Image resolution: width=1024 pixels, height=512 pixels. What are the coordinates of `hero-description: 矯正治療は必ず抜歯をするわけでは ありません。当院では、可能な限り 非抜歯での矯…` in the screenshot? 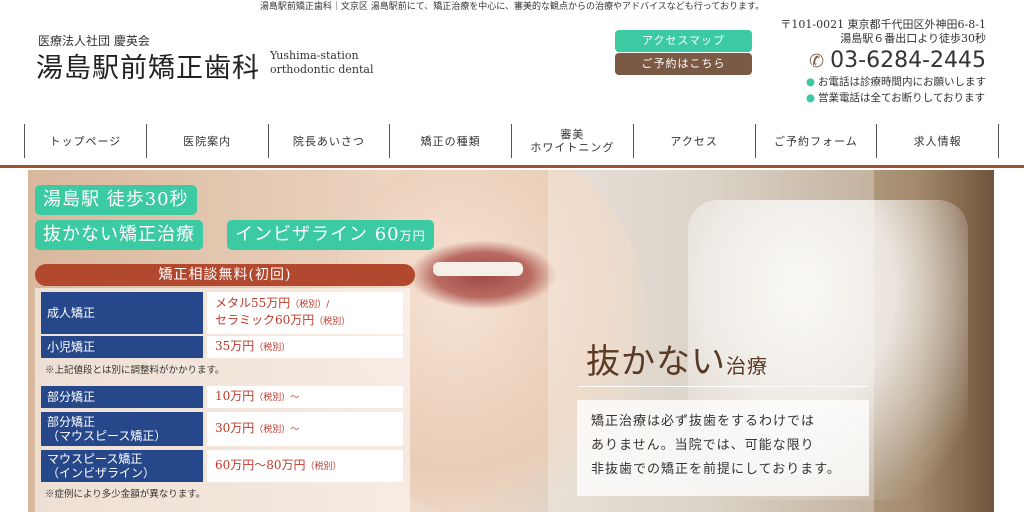 It's located at (723, 448).